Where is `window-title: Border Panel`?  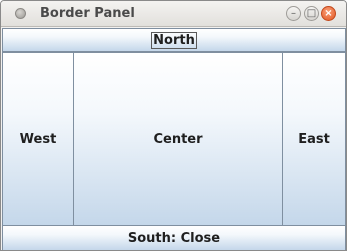 window-title: Border Panel is located at coordinates (87, 13).